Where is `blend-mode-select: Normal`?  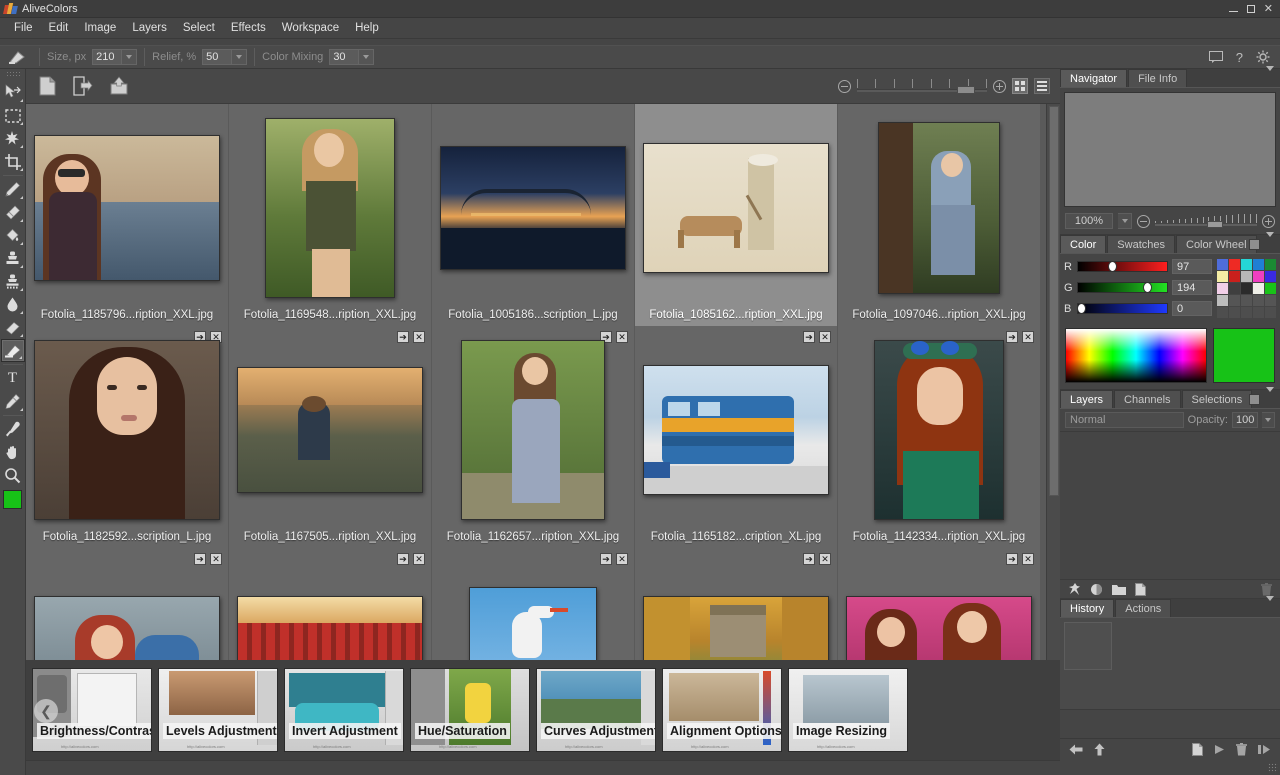
blend-mode-select: Normal is located at coordinates (1124, 420).